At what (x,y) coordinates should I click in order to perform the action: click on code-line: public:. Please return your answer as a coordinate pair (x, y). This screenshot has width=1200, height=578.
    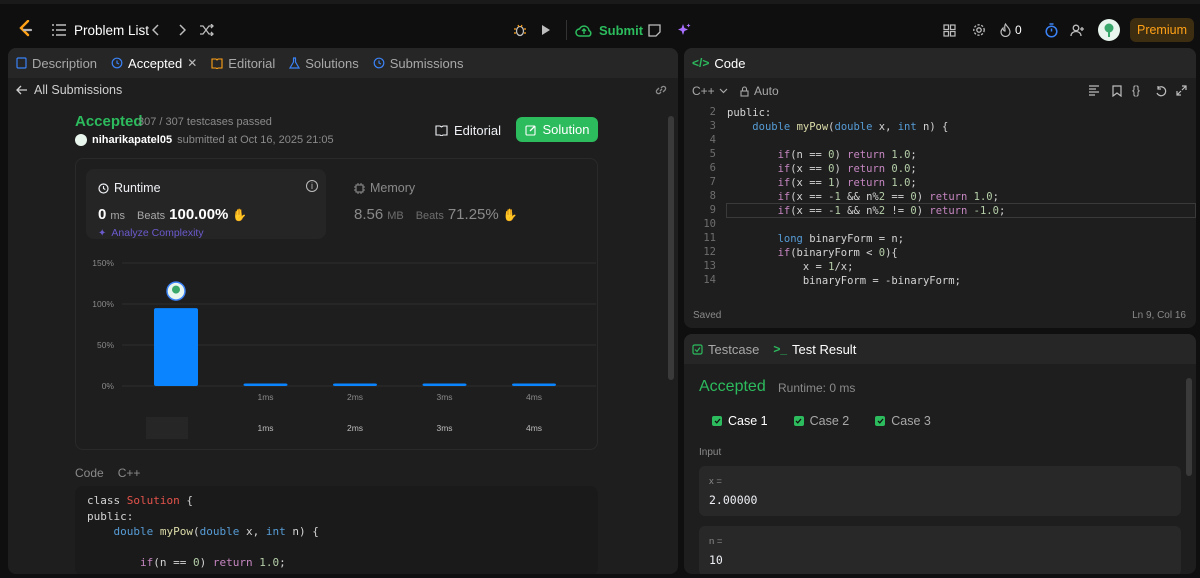
    Looking at the image, I should click on (749, 113).